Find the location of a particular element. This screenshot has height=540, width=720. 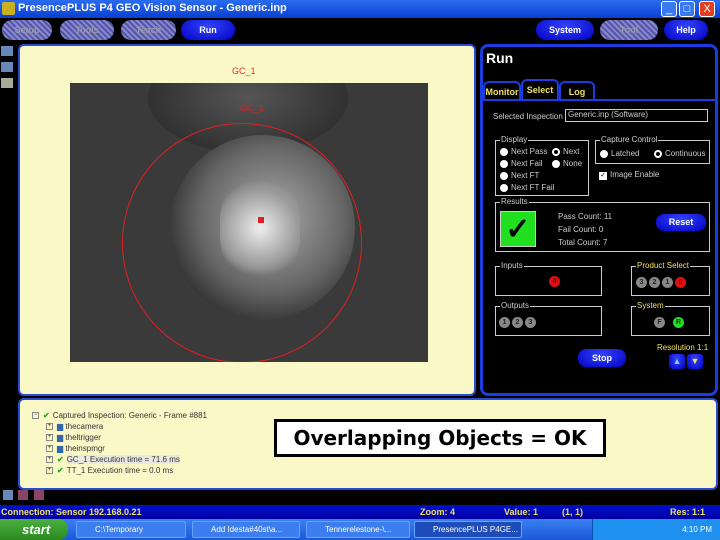

selected-inspection-label: Selected Inspection is located at coordinates (528, 116).